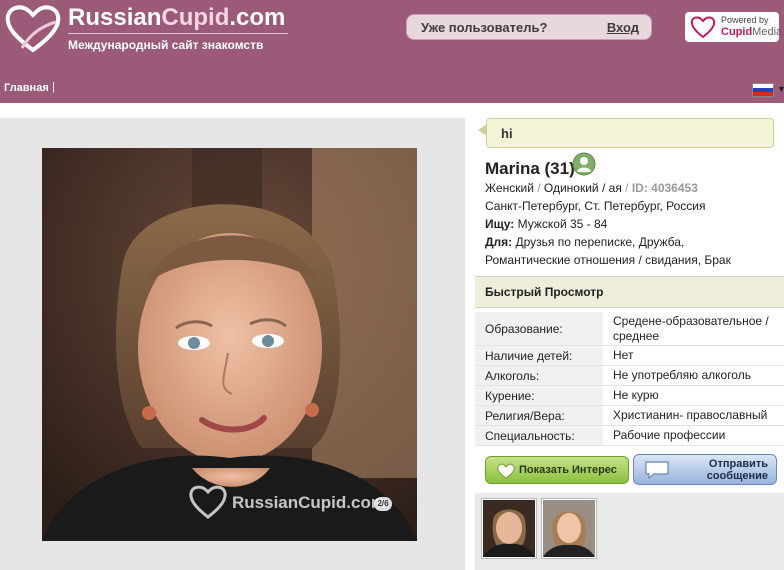 The width and height of the screenshot is (784, 570). I want to click on powered-by-badge: Powered by CupidMedia, so click(734, 27).